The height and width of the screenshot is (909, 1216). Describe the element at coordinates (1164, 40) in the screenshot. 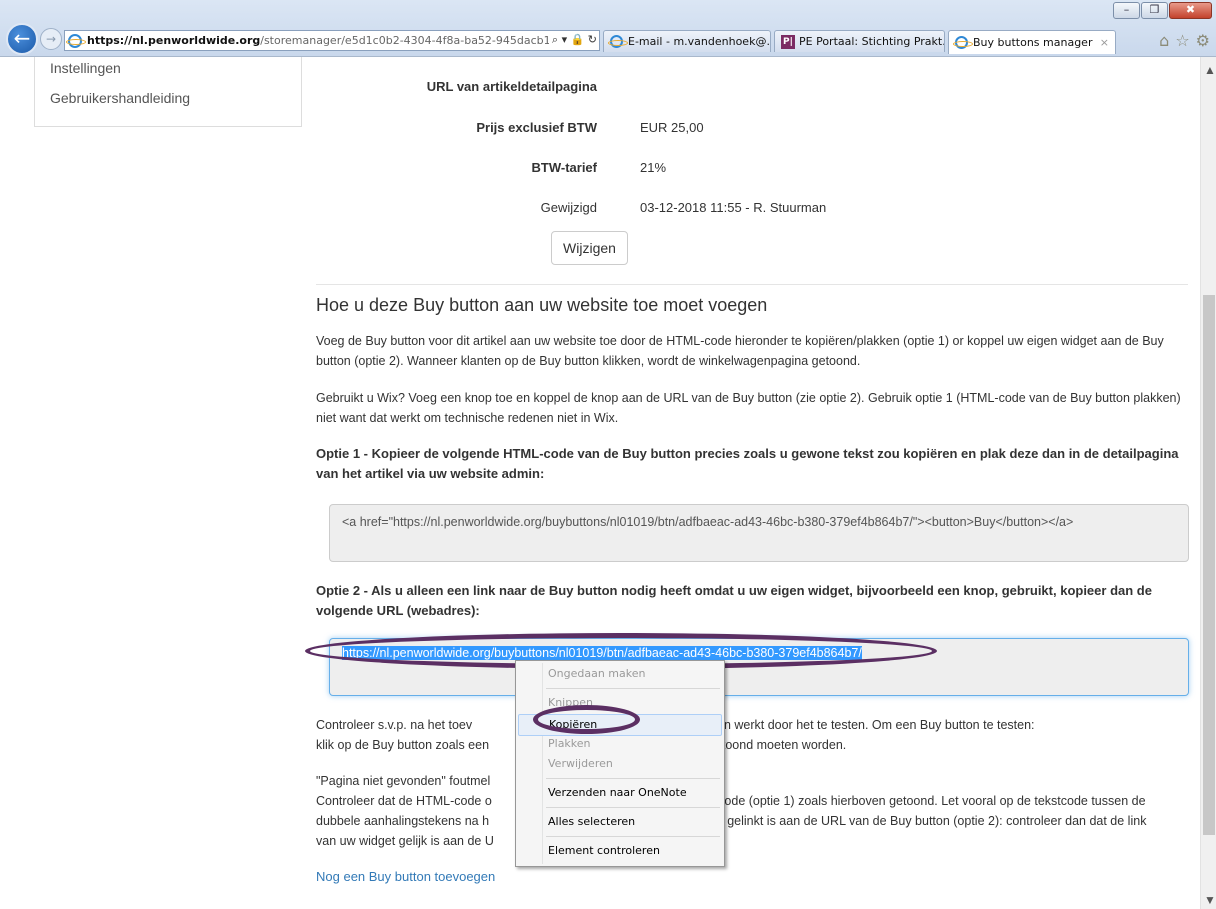

I see `home-icon: ⌂` at that location.